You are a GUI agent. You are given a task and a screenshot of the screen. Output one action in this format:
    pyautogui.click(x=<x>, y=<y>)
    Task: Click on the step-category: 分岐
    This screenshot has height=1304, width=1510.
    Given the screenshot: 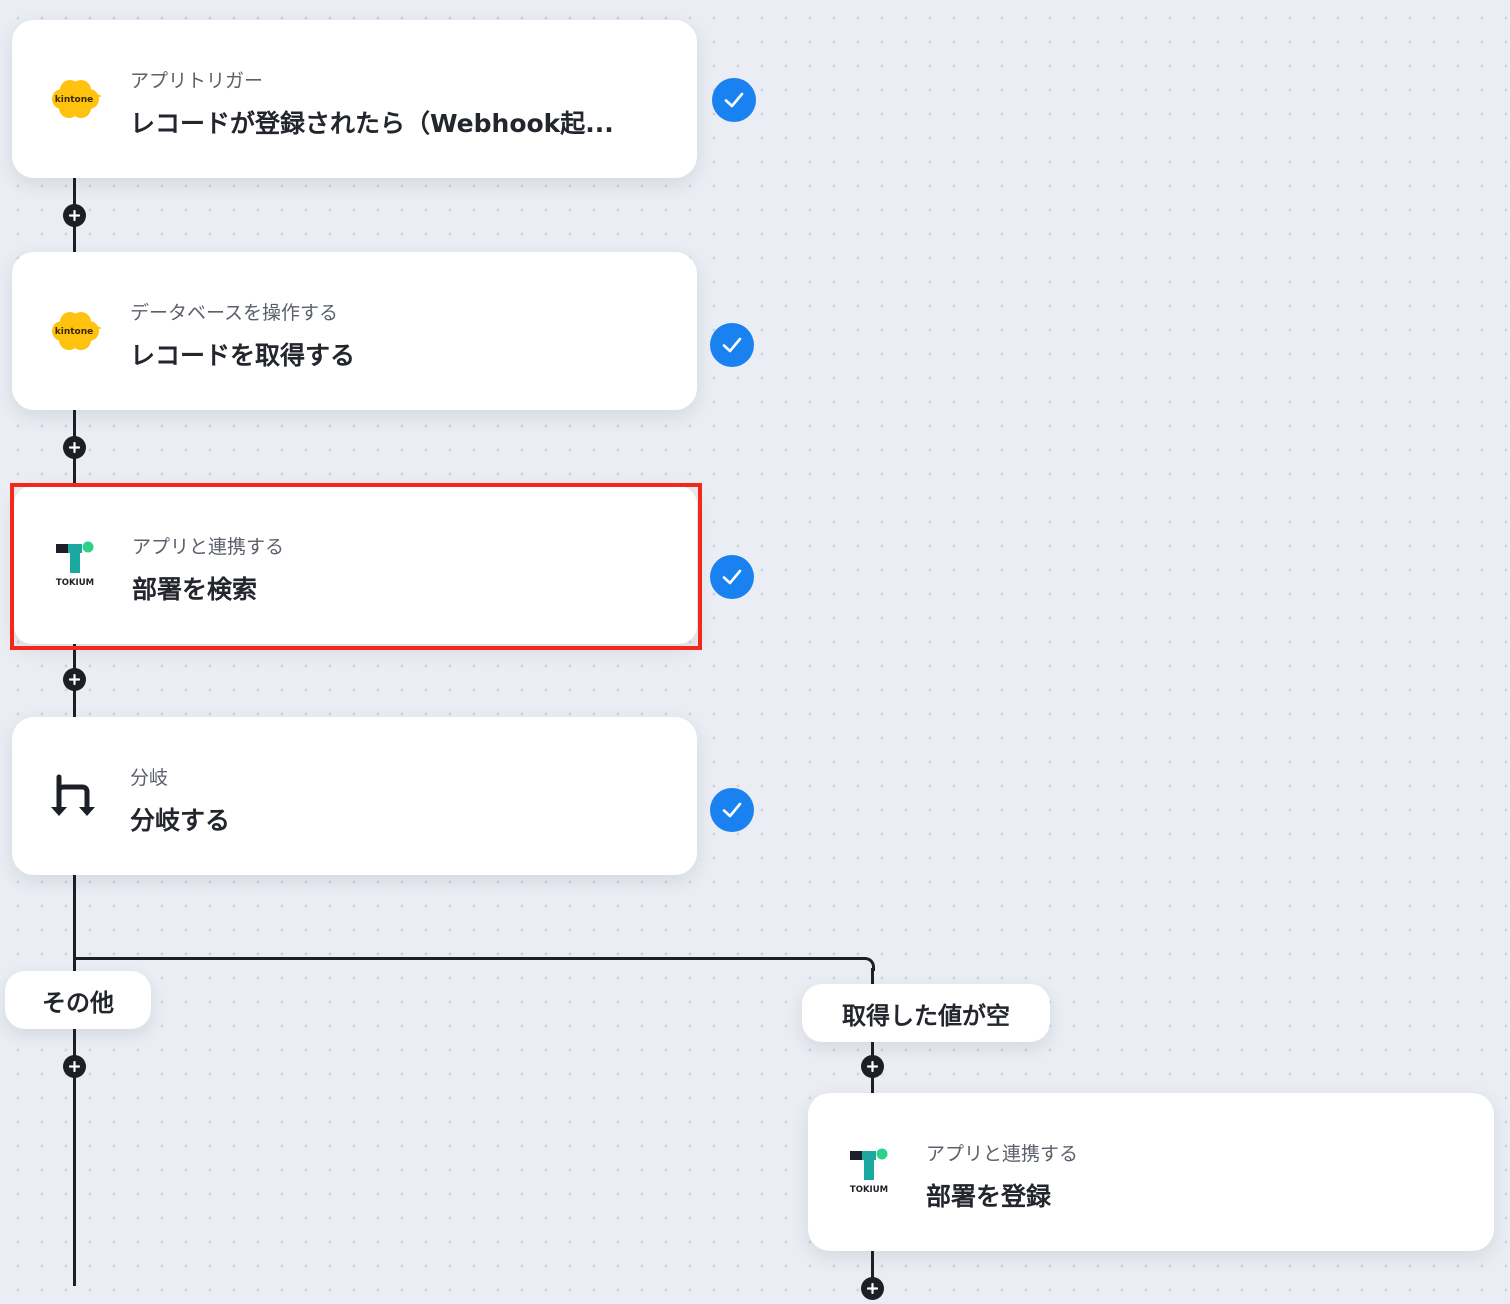 What is the action you would take?
    pyautogui.click(x=149, y=778)
    